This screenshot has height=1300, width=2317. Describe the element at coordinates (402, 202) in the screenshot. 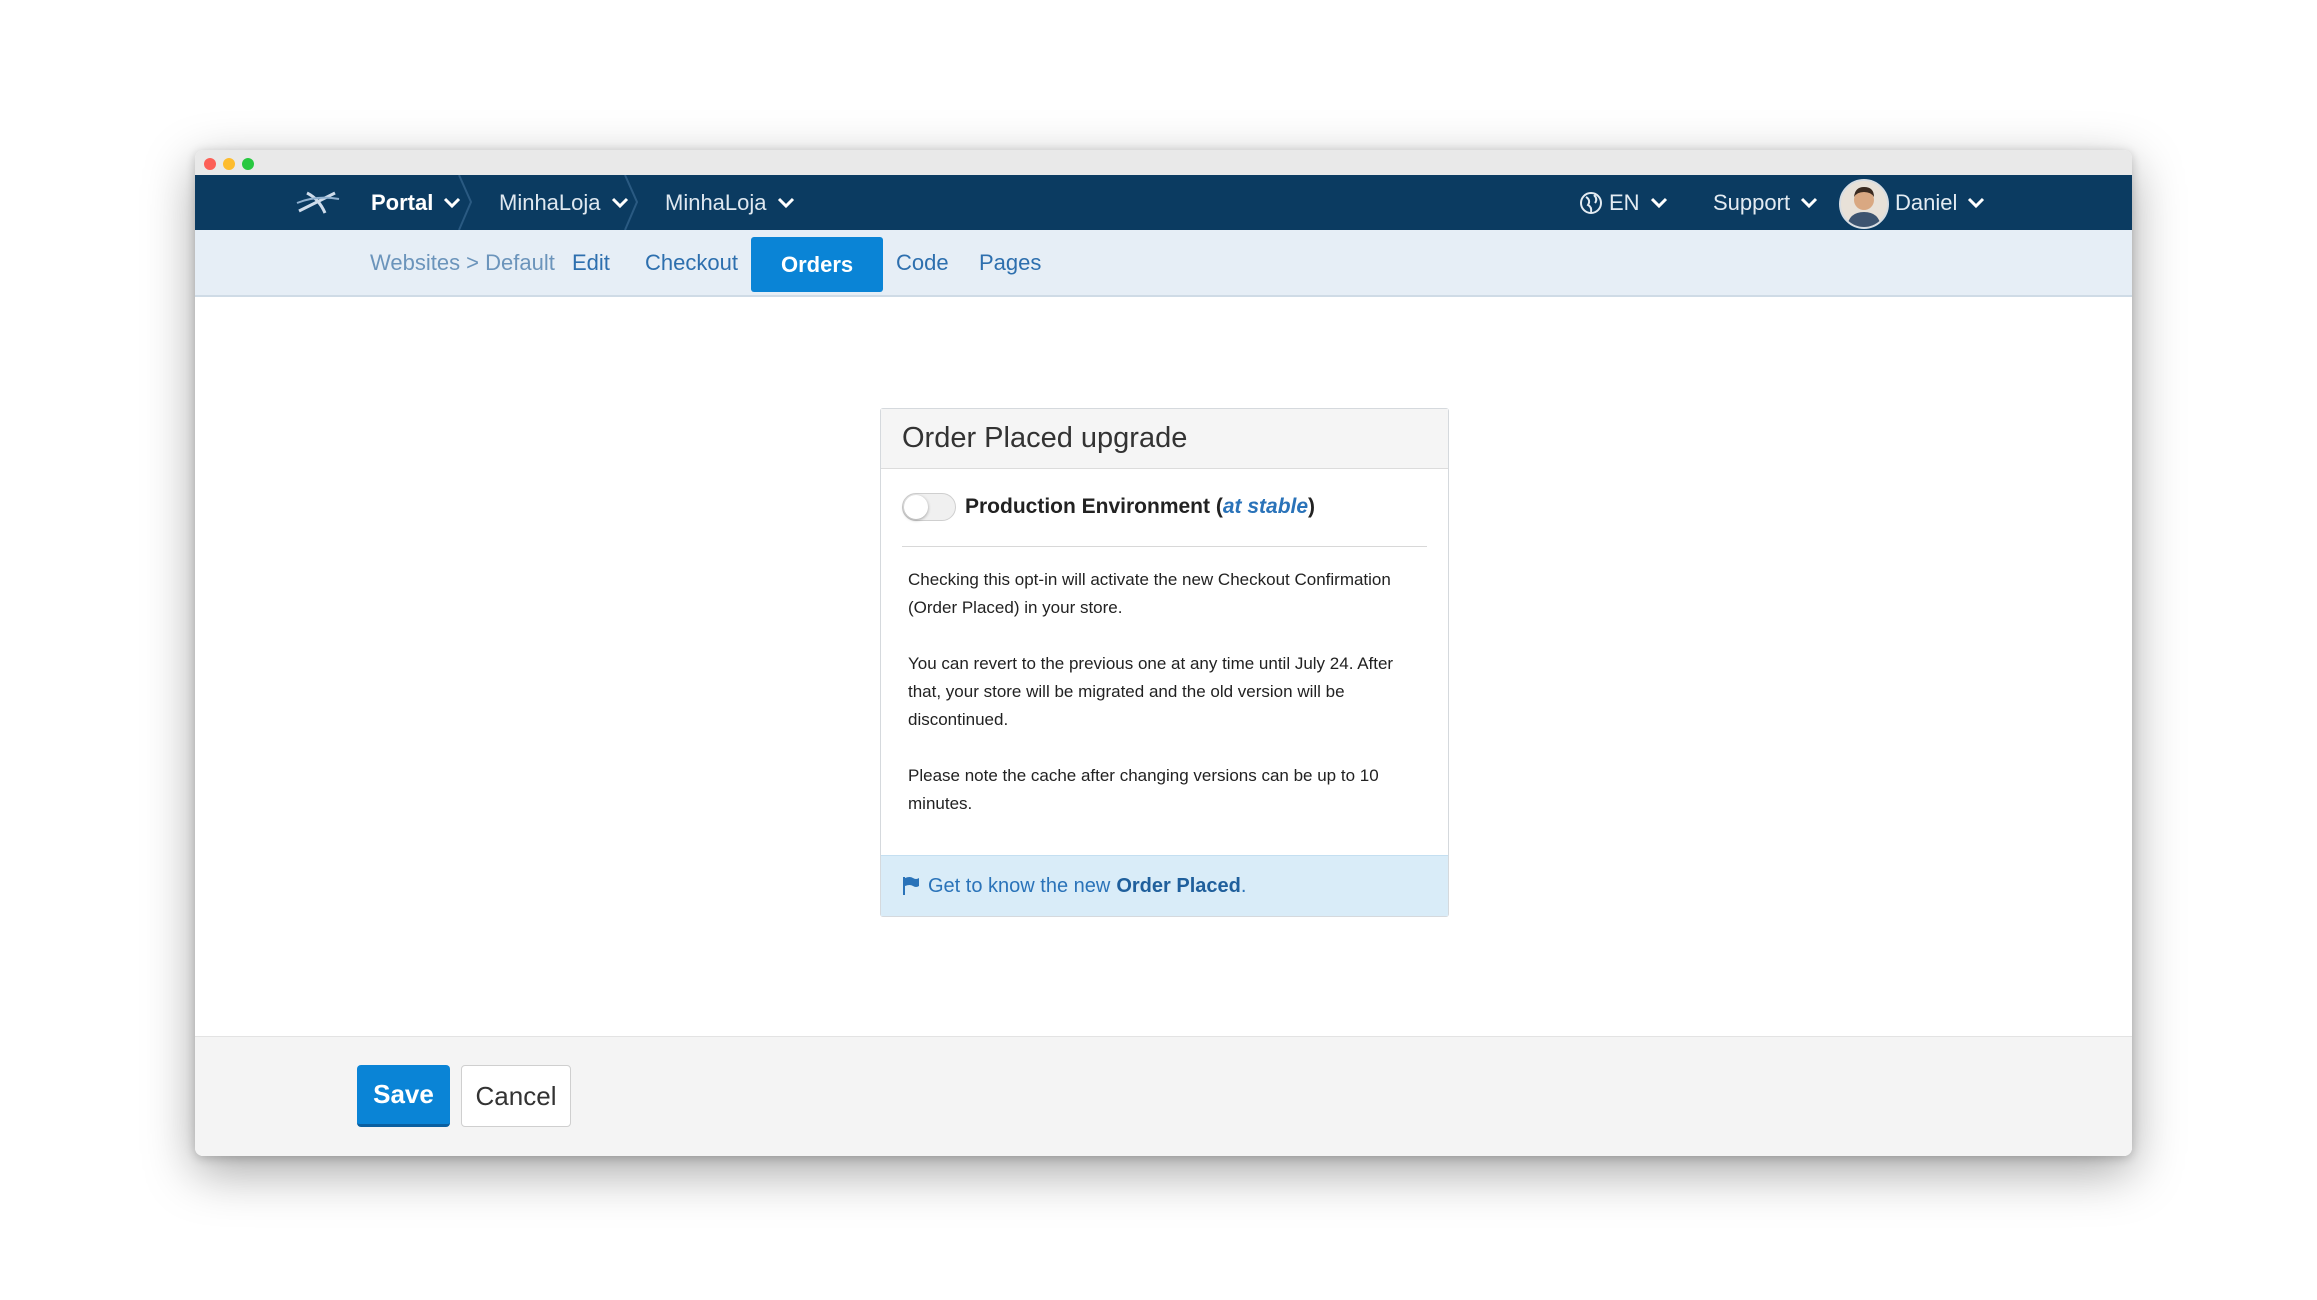

I see `breadcrumb-portal-label: Portal` at that location.